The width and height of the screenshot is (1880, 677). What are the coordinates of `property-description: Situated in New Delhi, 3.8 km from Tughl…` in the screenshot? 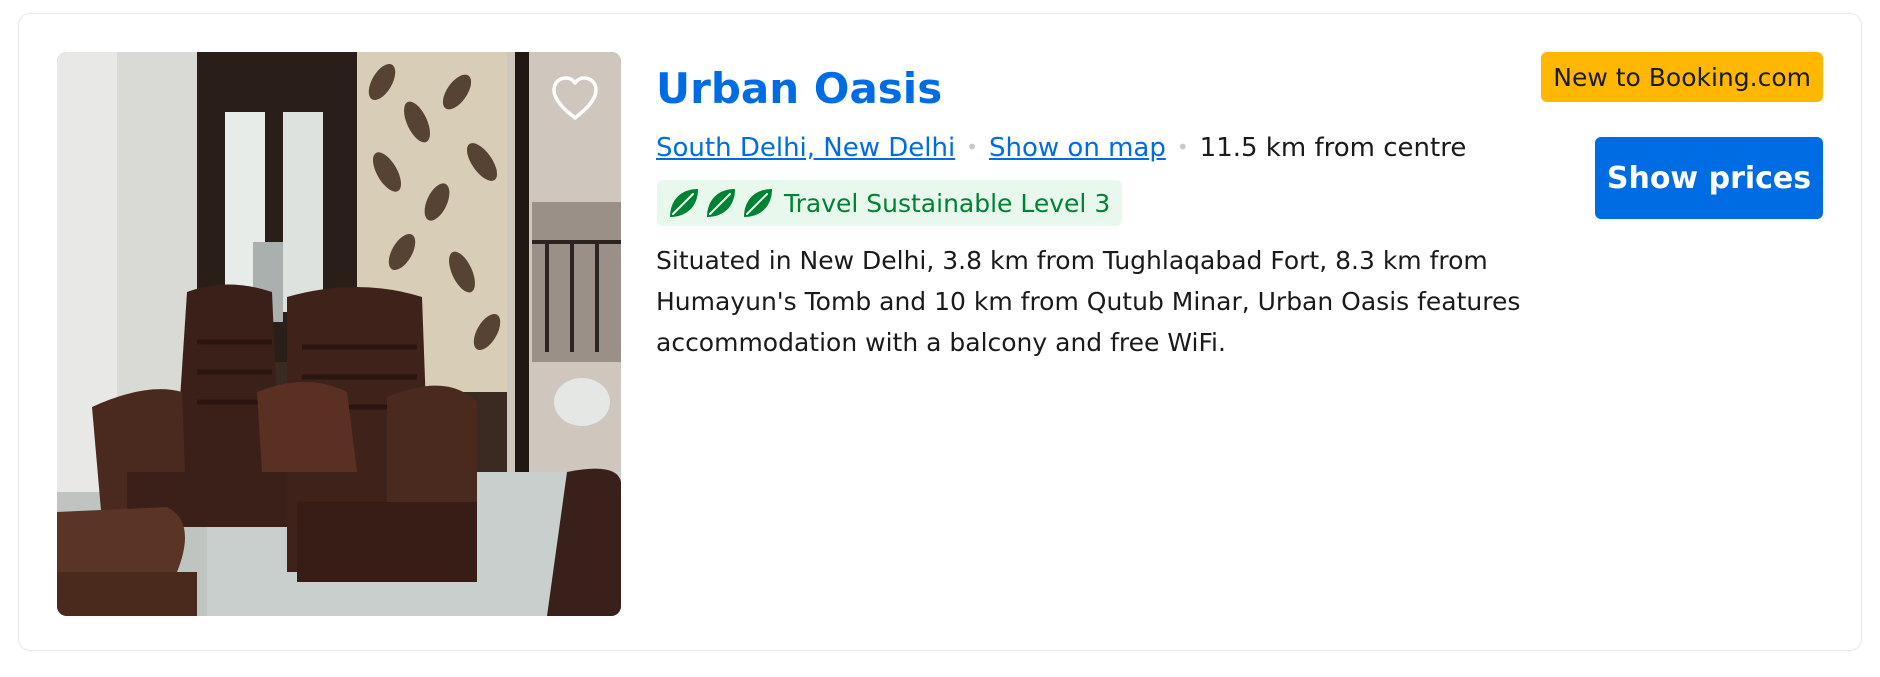 It's located at (1088, 301).